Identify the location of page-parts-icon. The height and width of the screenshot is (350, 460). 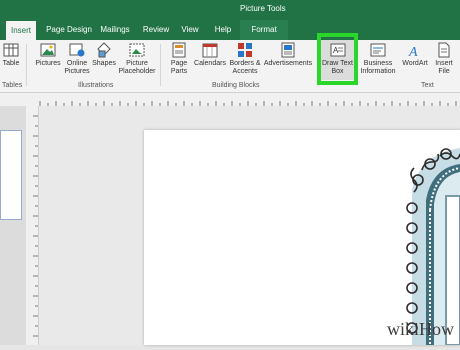
(179, 50).